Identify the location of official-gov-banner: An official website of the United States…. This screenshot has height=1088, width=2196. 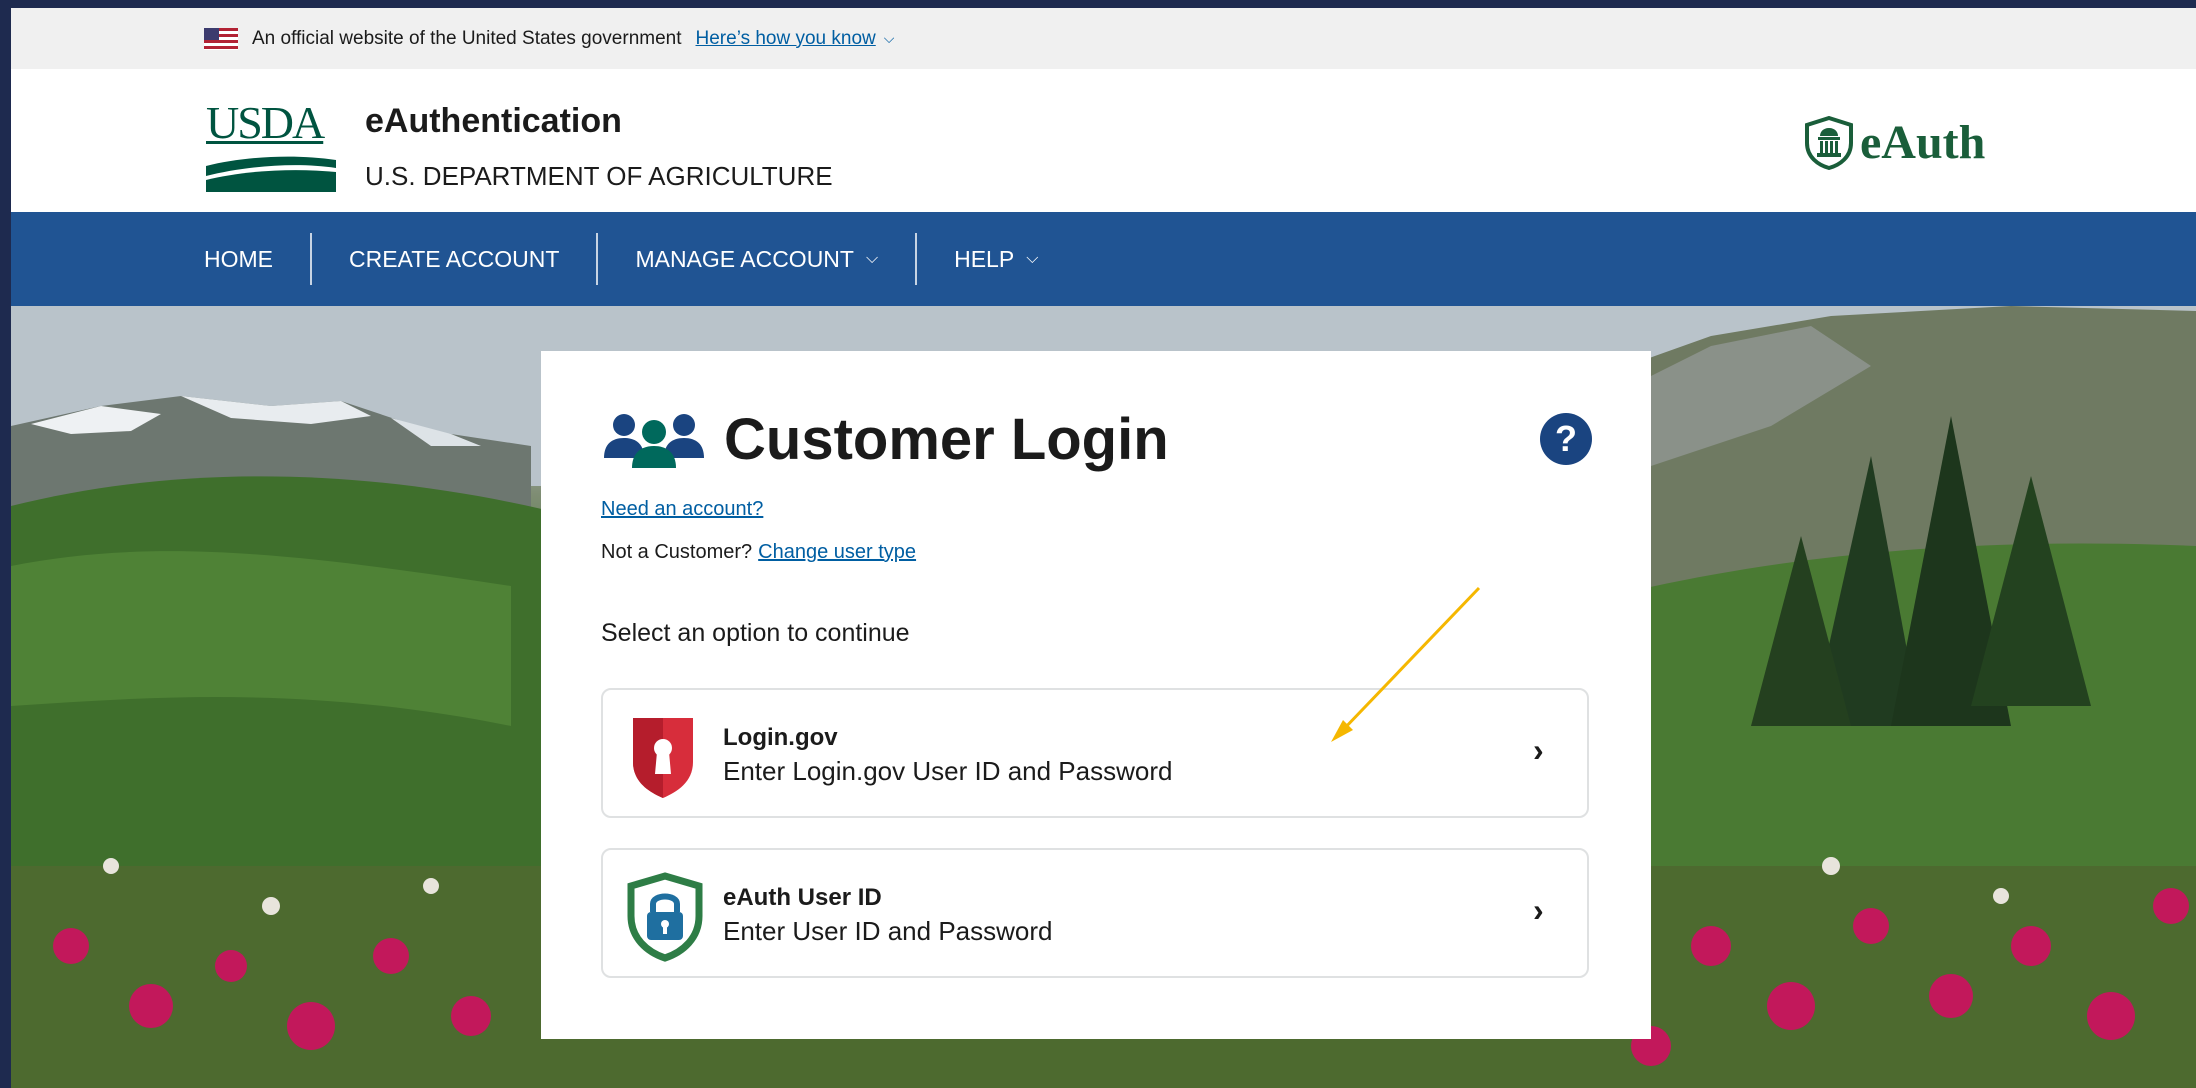
(1103, 38).